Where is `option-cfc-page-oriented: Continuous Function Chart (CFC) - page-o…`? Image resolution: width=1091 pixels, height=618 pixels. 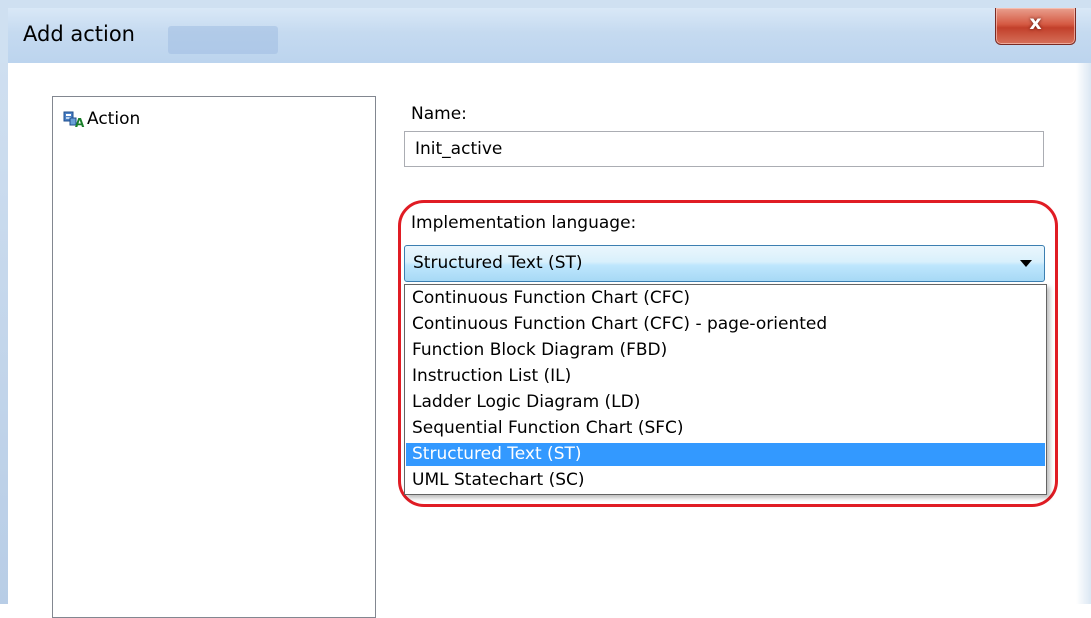 option-cfc-page-oriented: Continuous Function Chart (CFC) - page-o… is located at coordinates (725, 324).